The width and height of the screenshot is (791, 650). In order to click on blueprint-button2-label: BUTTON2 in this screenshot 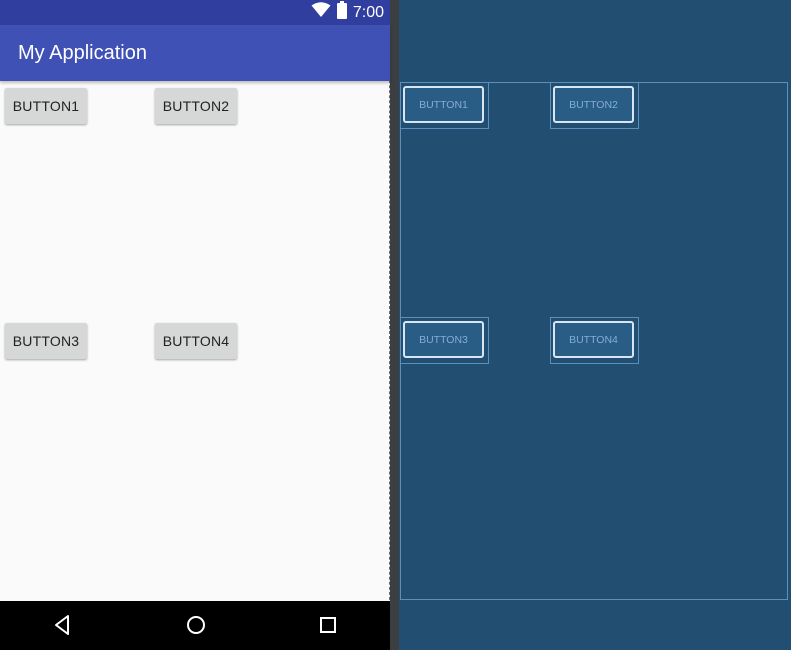, I will do `click(593, 104)`.